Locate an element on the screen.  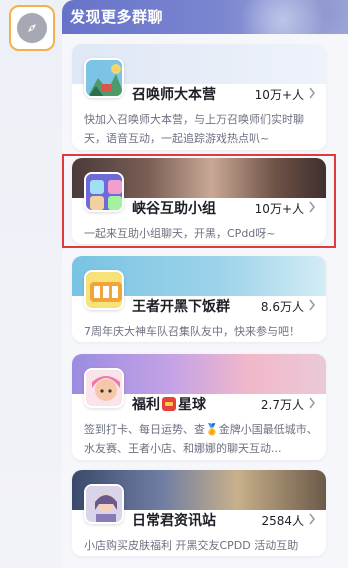
red-envelope-icon is located at coordinates (169, 404).